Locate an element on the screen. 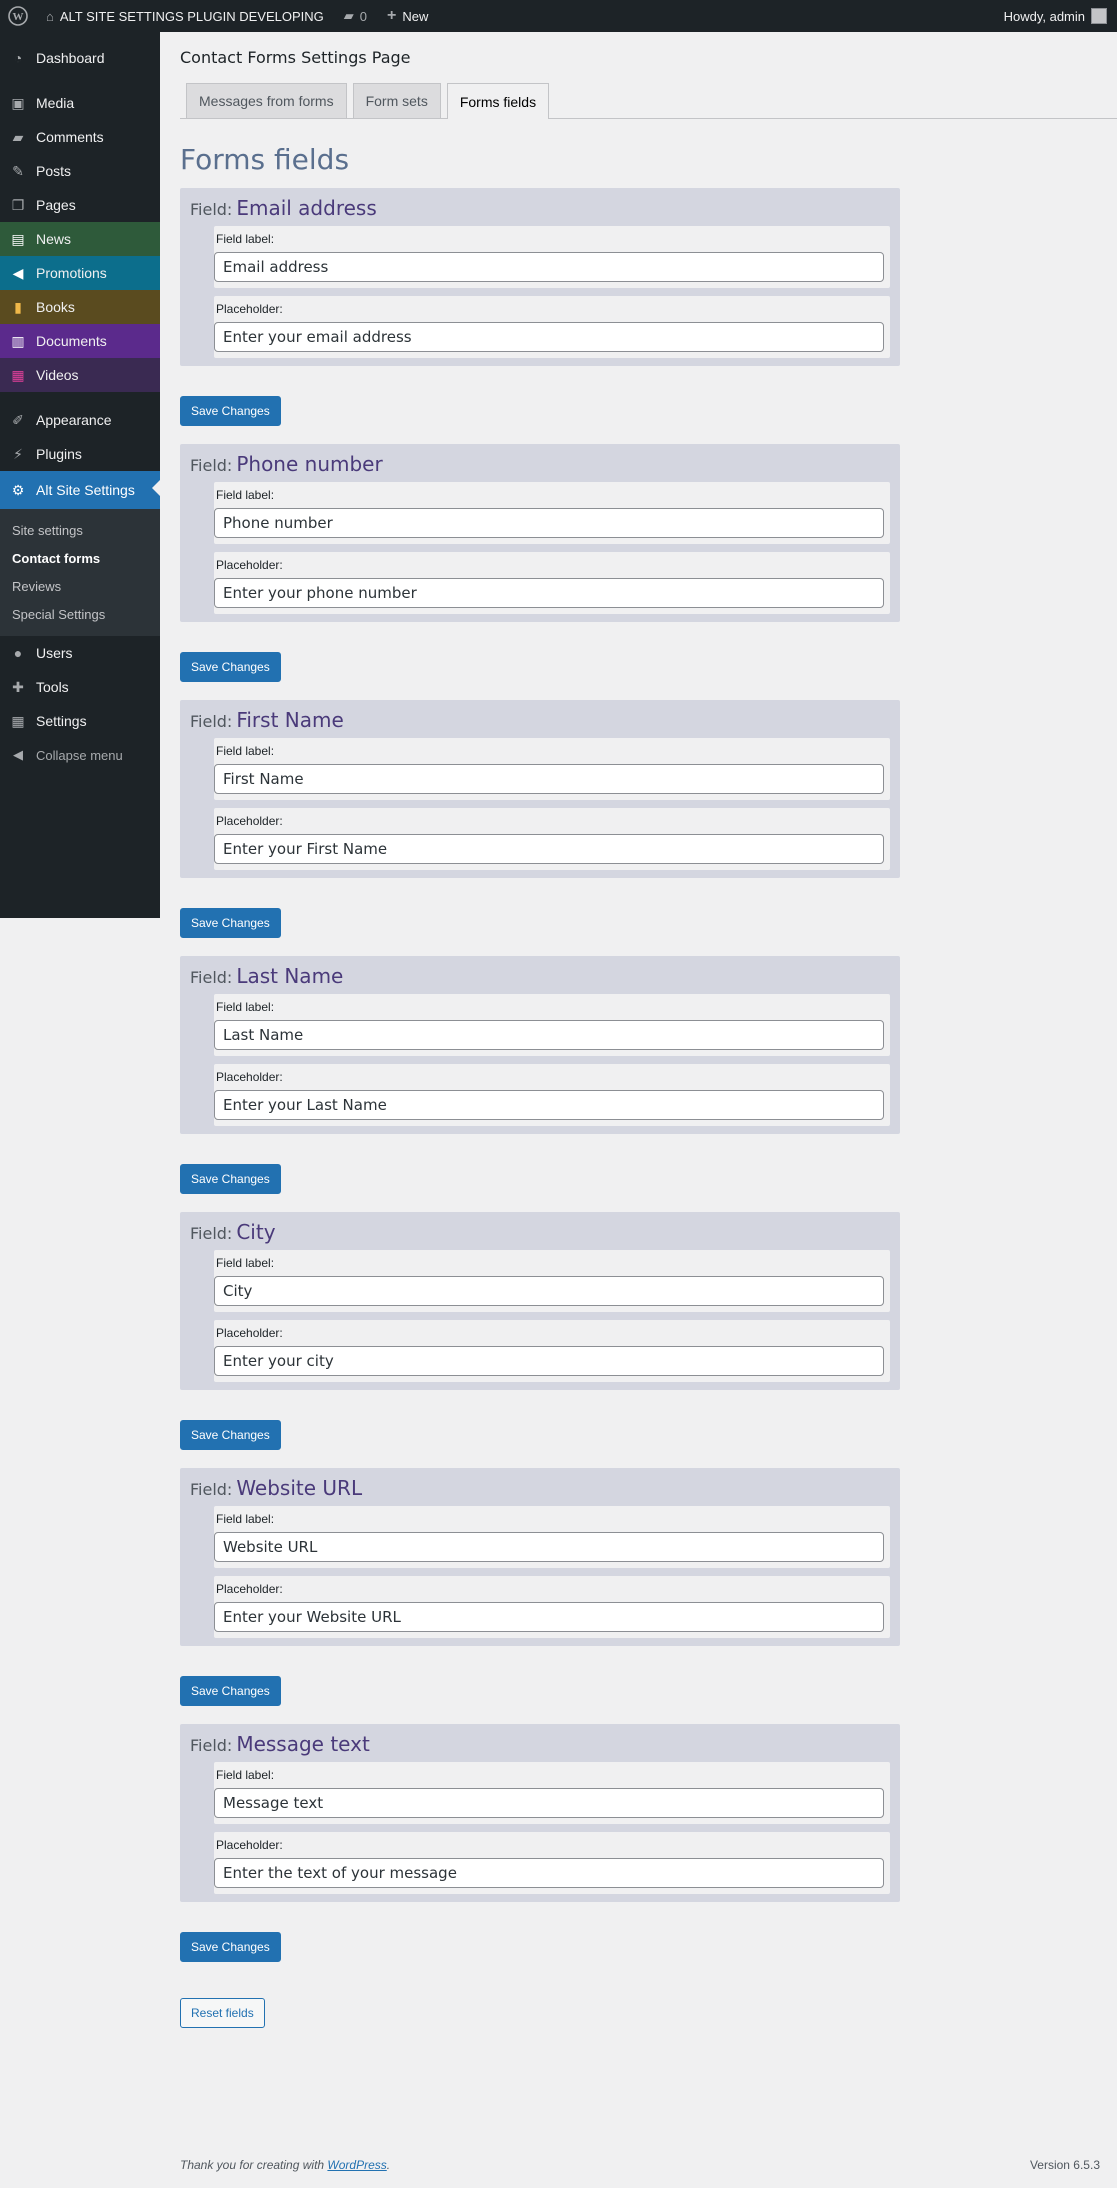  svg-text: W is located at coordinates (18, 17).